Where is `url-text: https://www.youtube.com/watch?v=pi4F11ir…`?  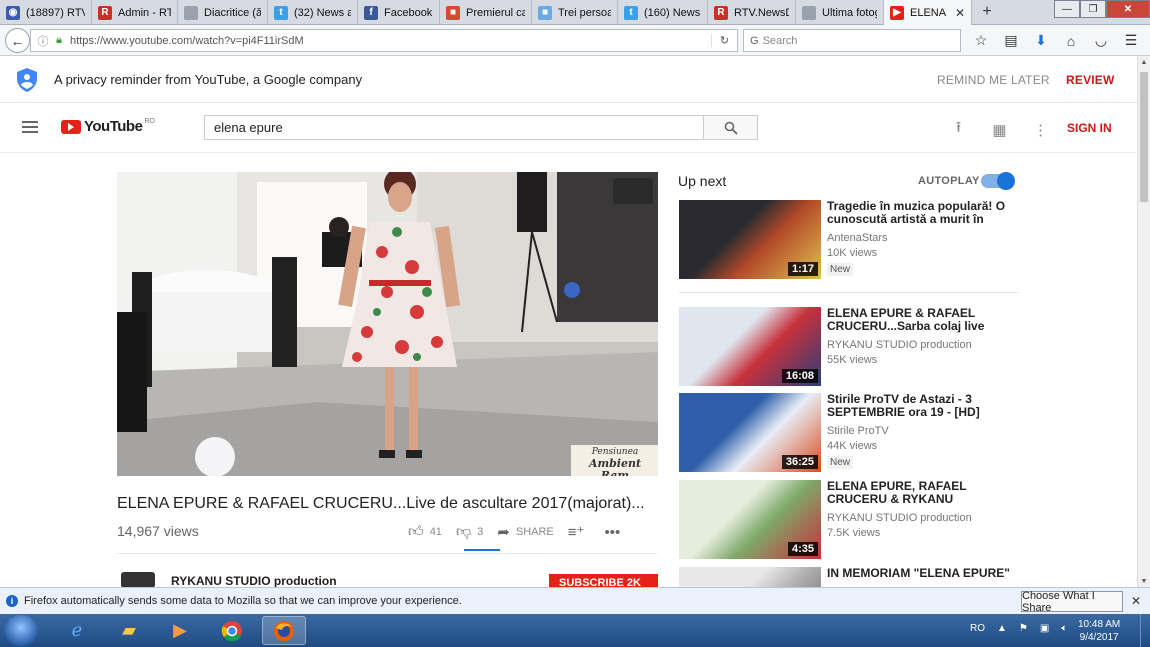
url-text: https://www.youtube.com/watch?v=pi4F11ir… is located at coordinates (388, 41).